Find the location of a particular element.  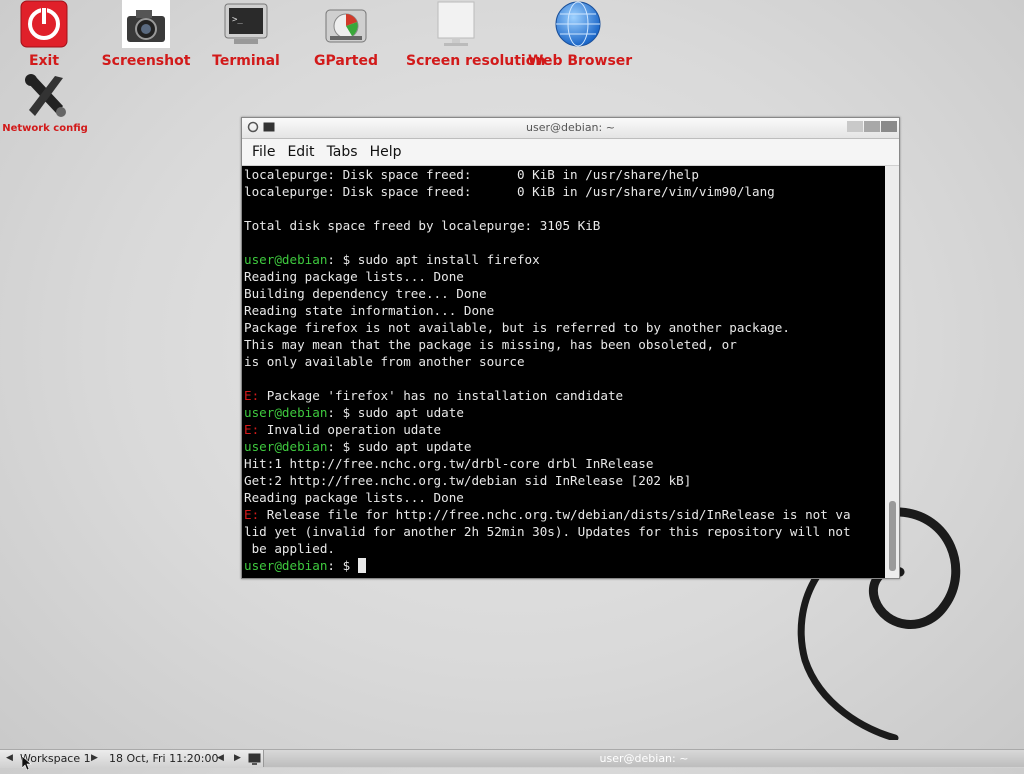

show-desktop-icon is located at coordinates (254, 760).